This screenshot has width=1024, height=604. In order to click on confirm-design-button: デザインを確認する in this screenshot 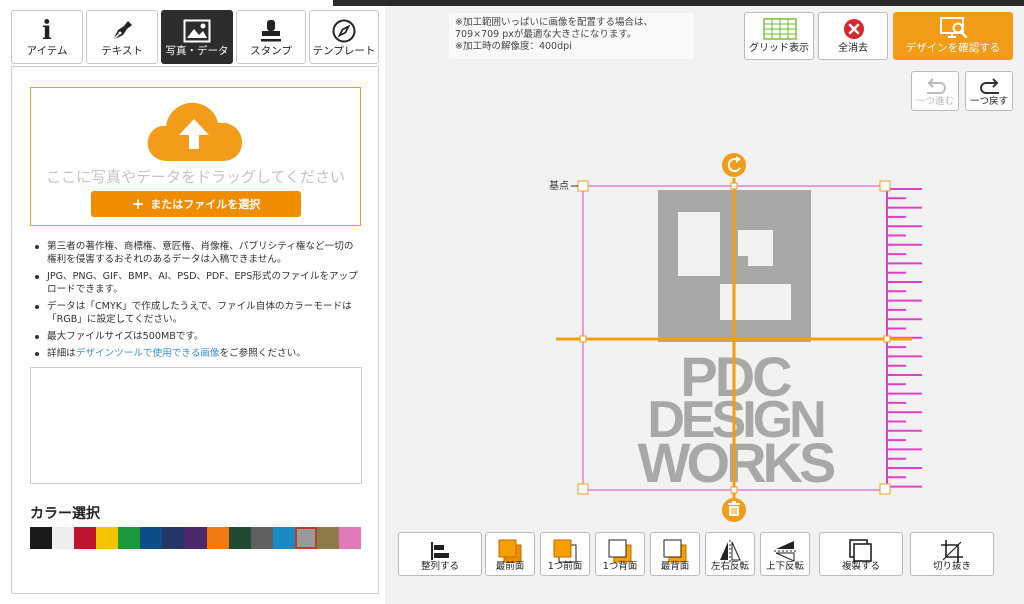, I will do `click(953, 36)`.